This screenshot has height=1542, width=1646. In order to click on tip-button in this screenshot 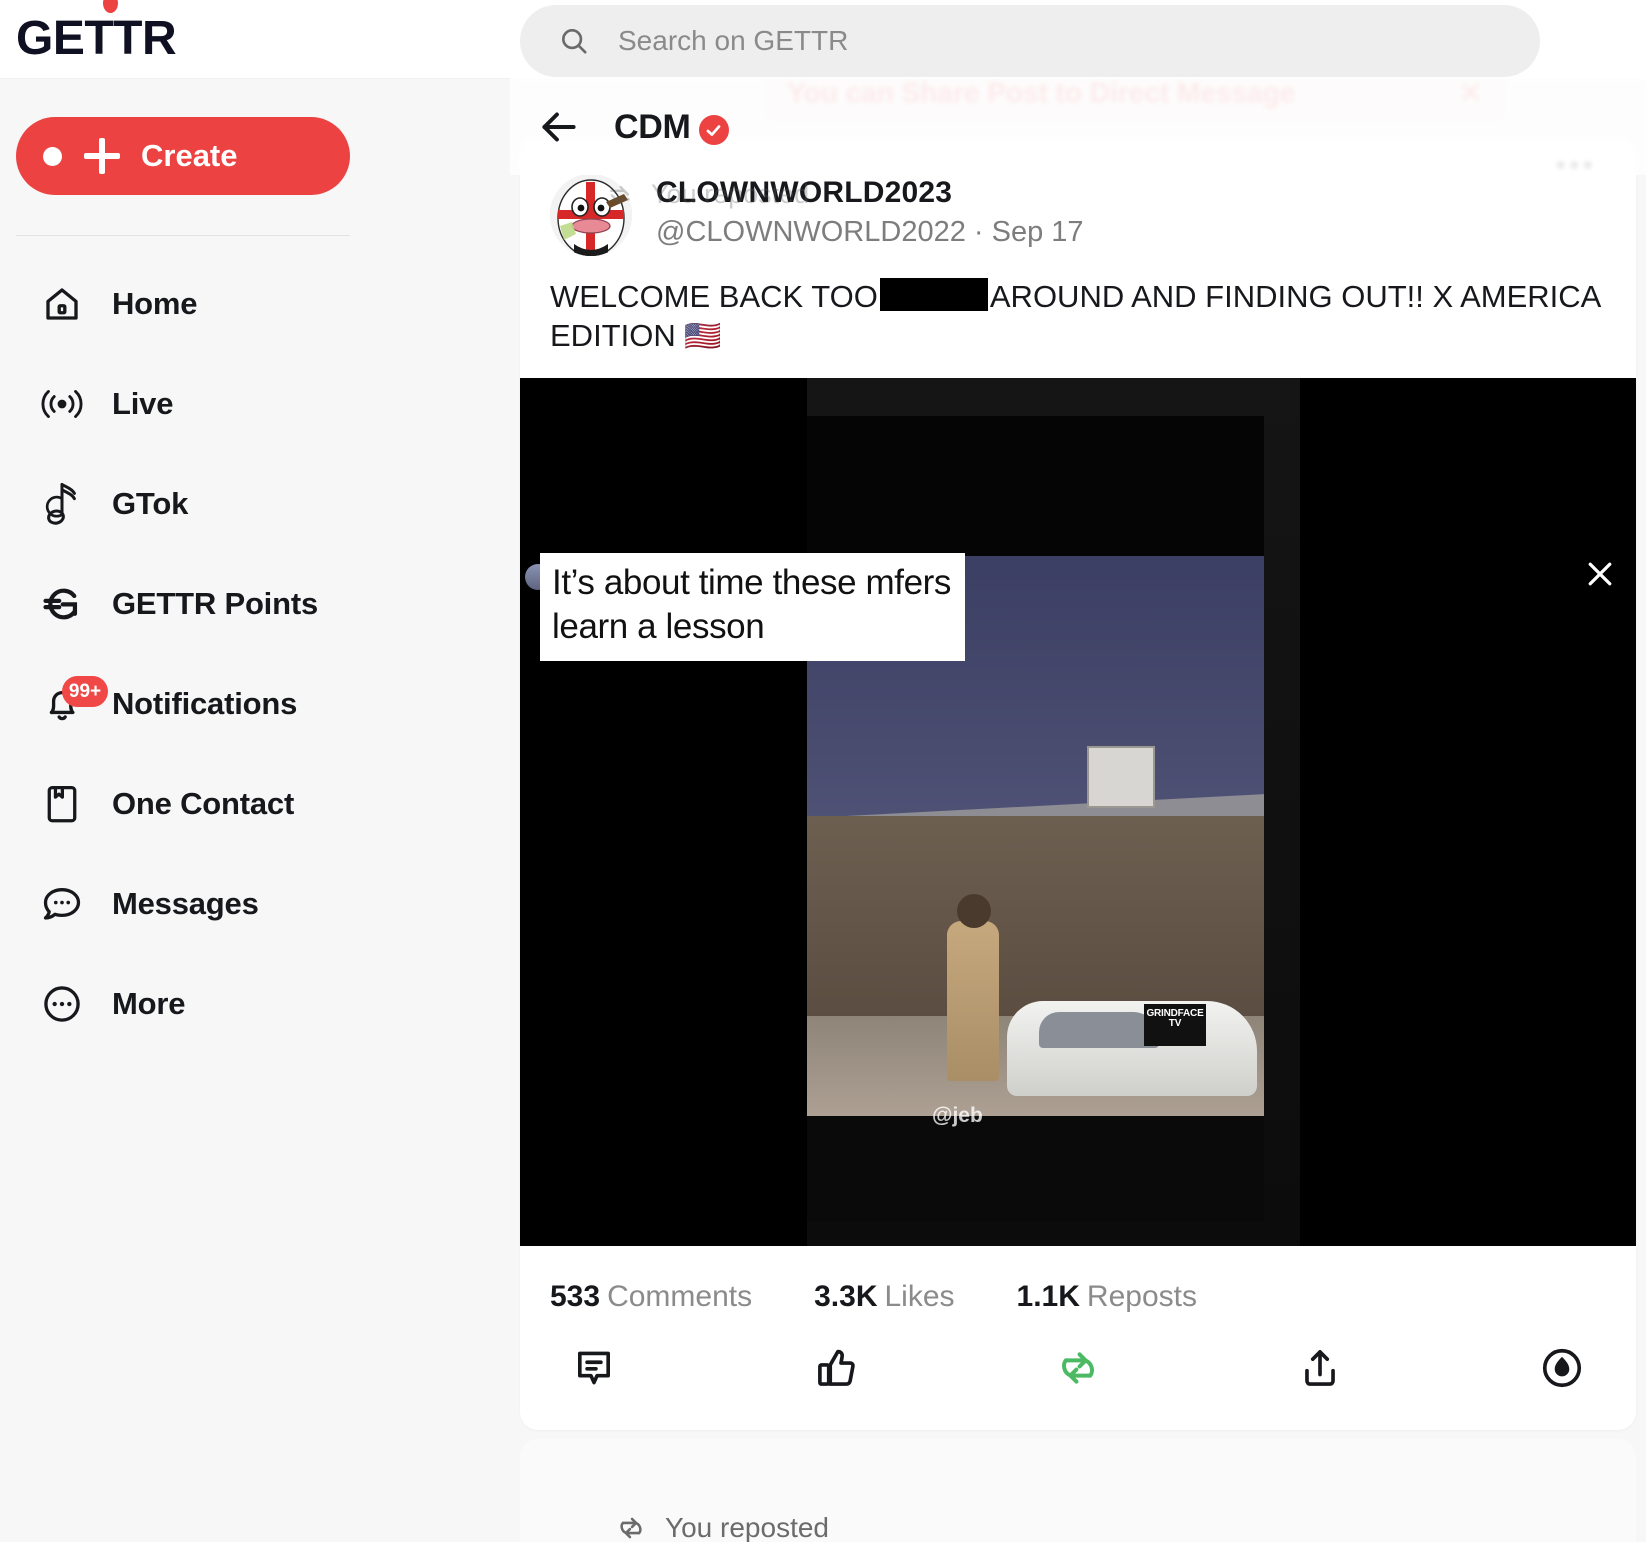, I will do `click(1562, 1368)`.